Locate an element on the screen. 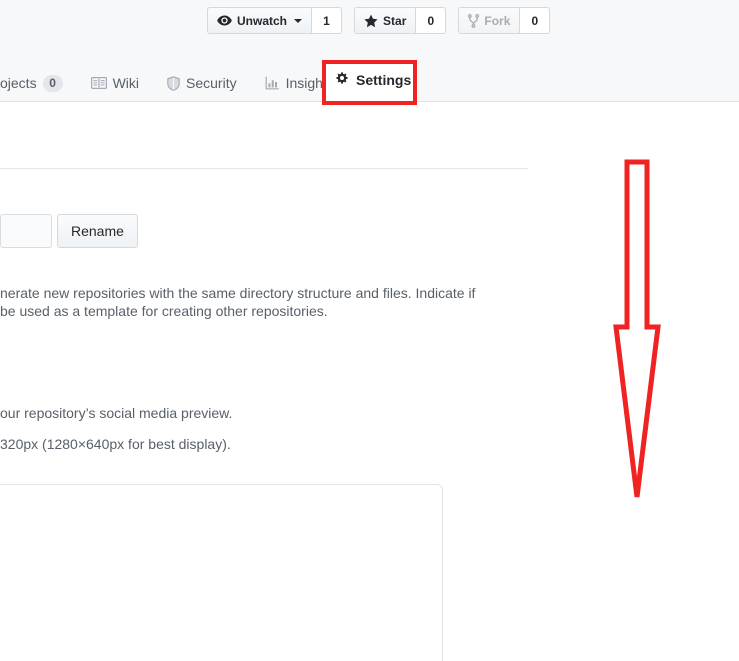 This screenshot has width=739, height=661. nav-tab-settings: Settings is located at coordinates (372, 80).